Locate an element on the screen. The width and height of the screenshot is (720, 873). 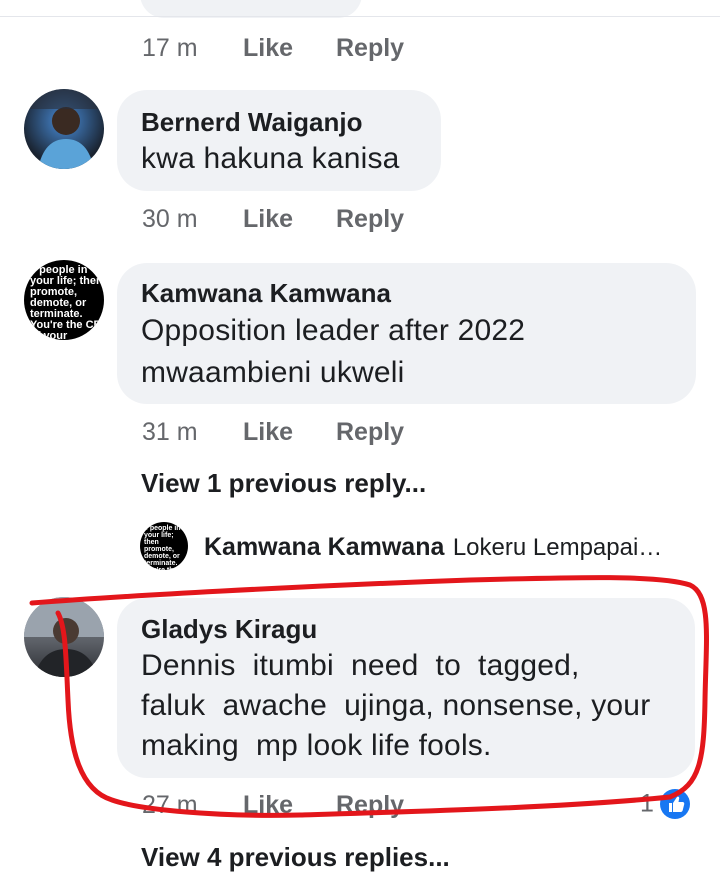
reaction-count: 1 is located at coordinates (647, 803).